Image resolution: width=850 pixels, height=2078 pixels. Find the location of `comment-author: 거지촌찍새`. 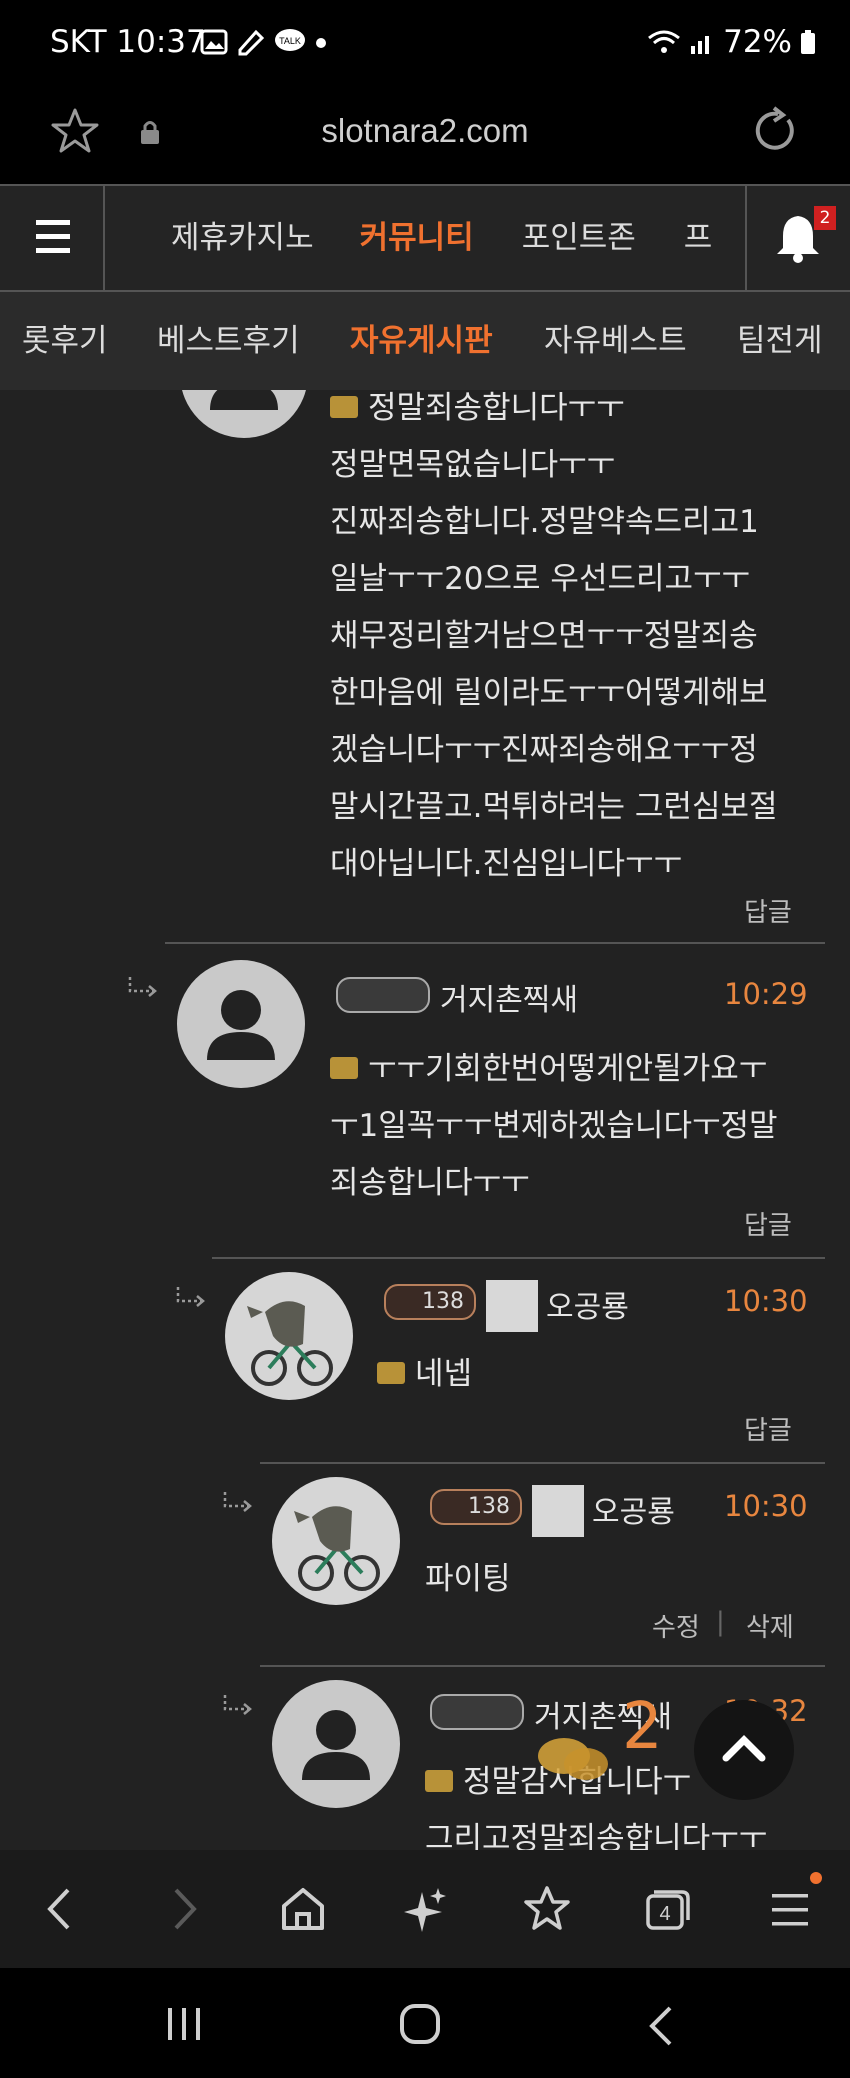

comment-author: 거지촌찍새 is located at coordinates (509, 997).